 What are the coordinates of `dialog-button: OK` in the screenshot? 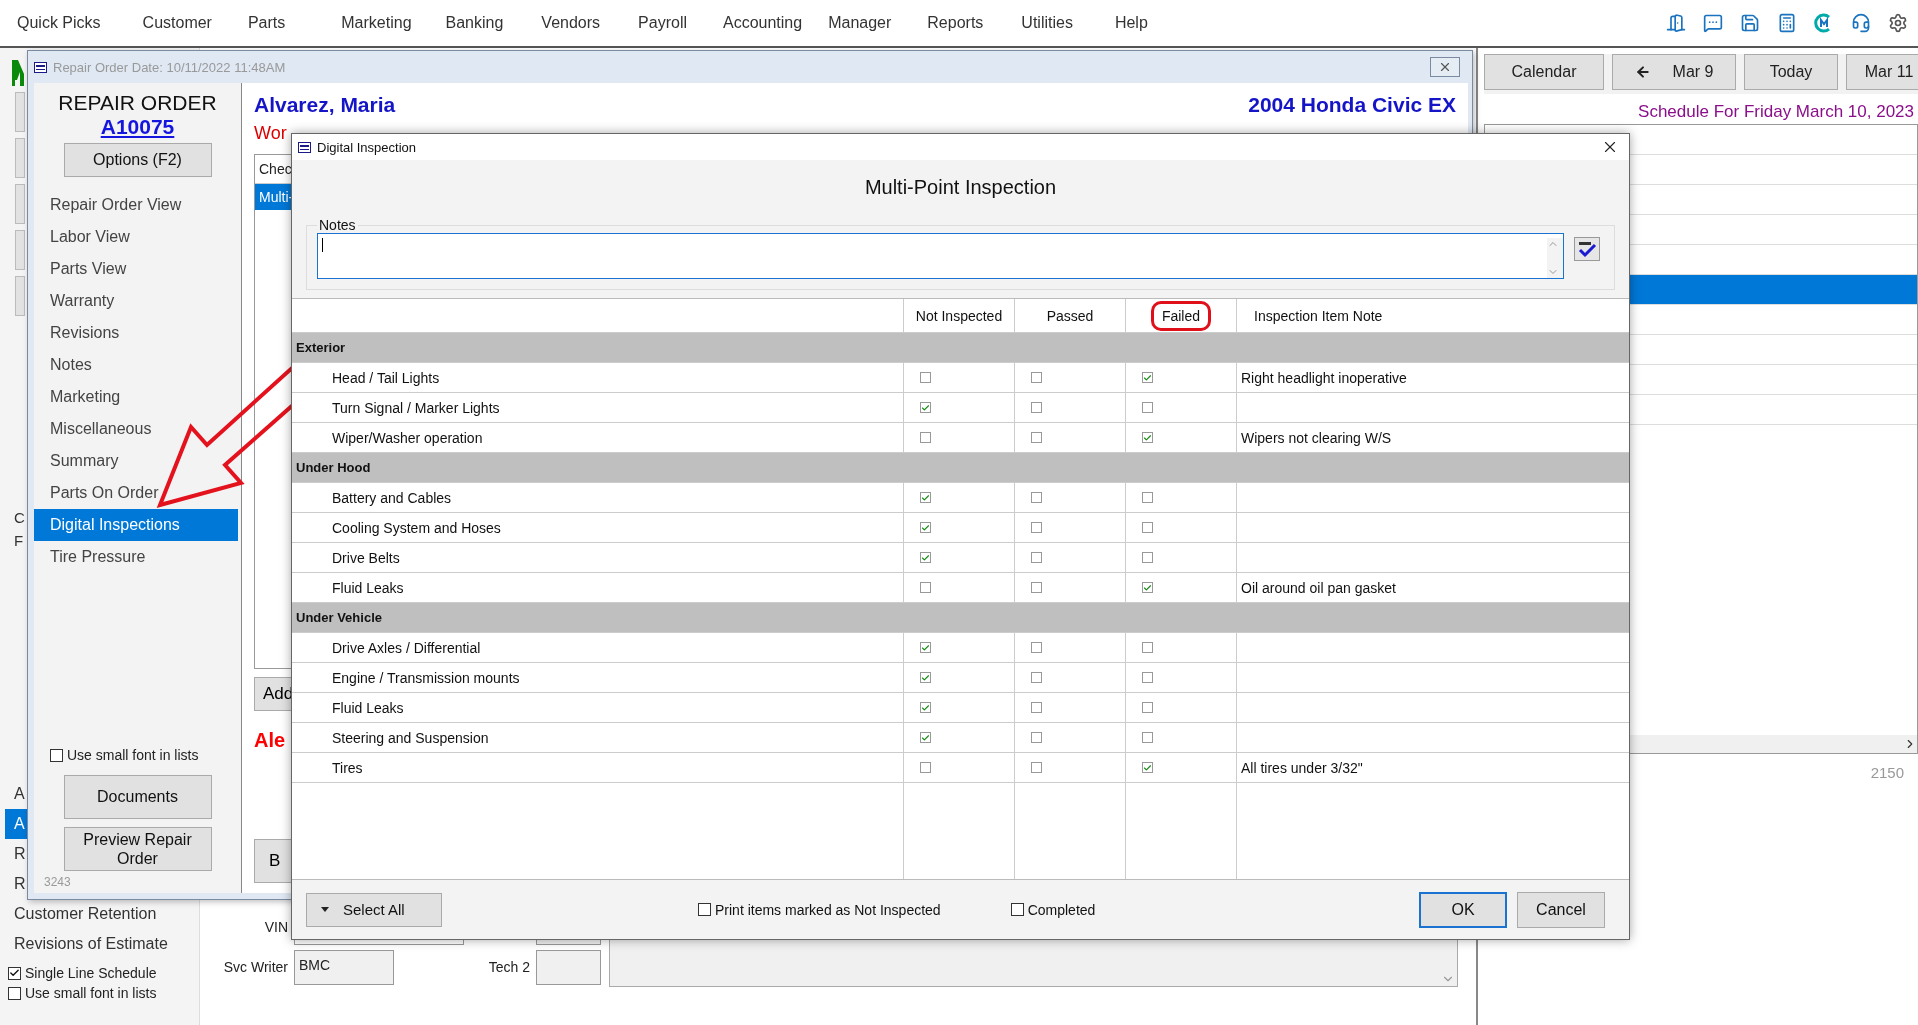 It's located at (1463, 909).